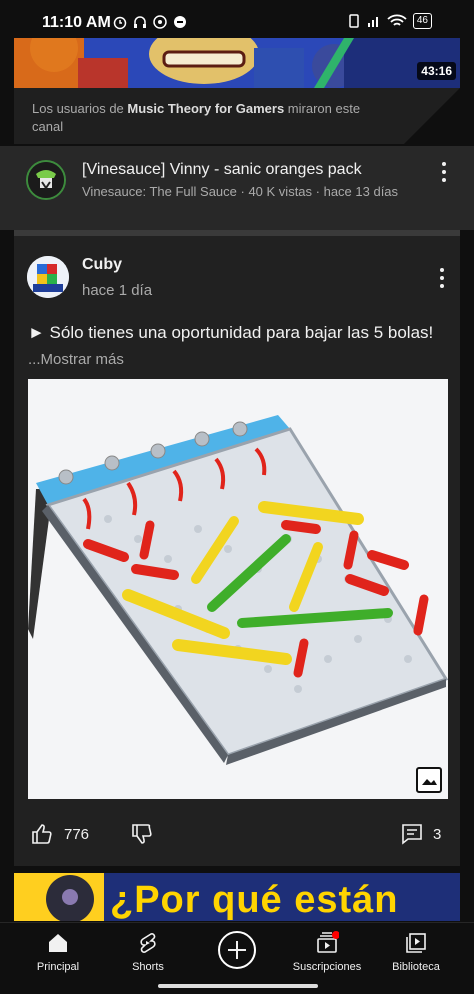 The image size is (474, 994). Describe the element at coordinates (397, 20) in the screenshot. I see `wifi-icon` at that location.